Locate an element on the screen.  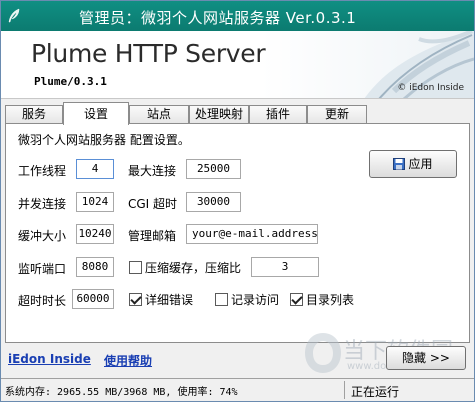
compress-cache-checkbox: 压缩缓存，压缩比 is located at coordinates (185, 267).